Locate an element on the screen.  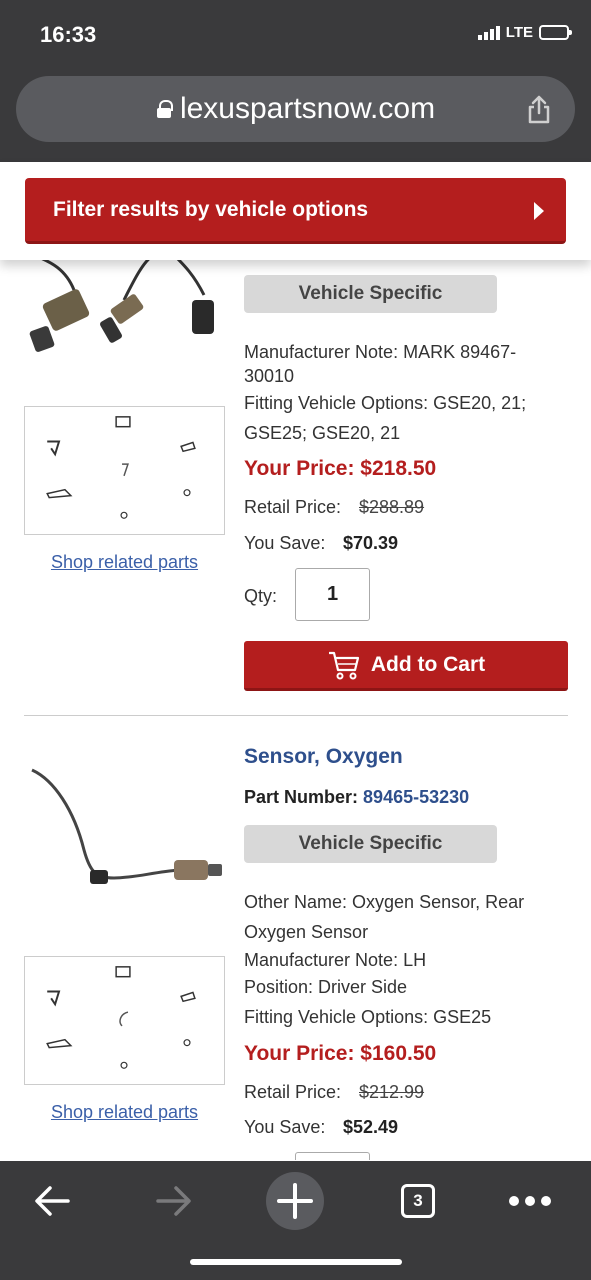
filter-bar: Filter results by vehicle options is located at coordinates (295, 211).